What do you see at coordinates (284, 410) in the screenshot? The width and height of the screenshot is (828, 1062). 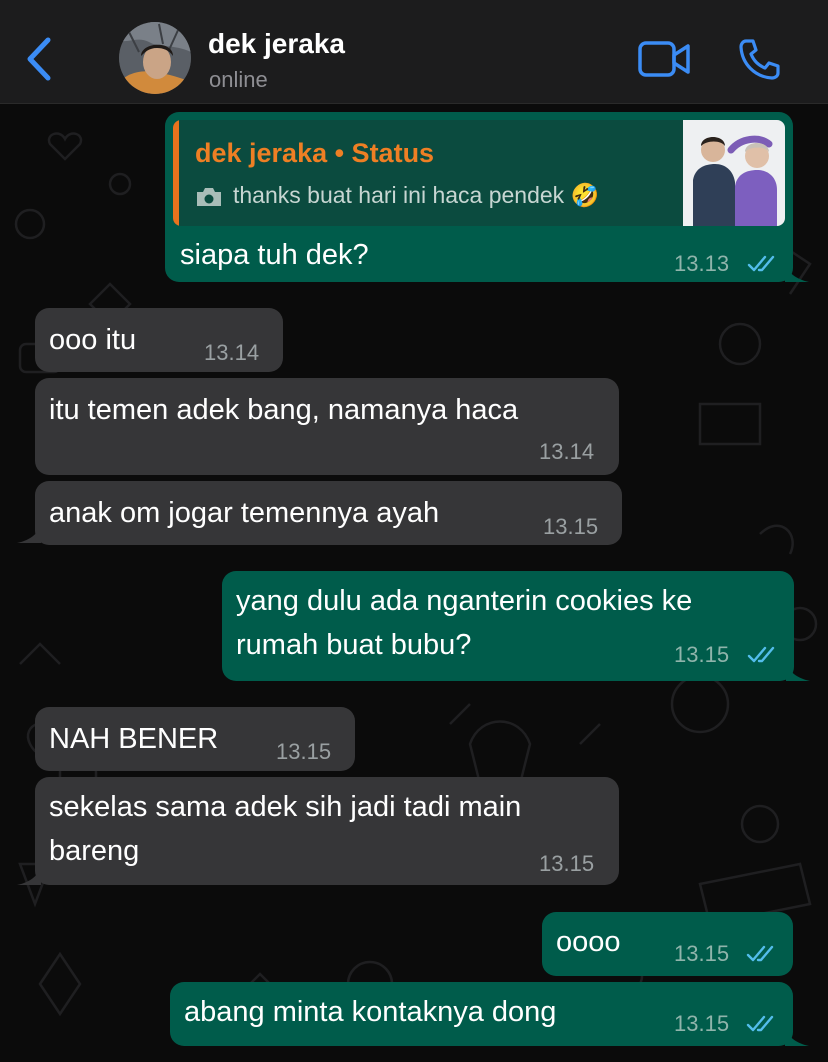 I see `message-text: itu temen adek bang, namanya haca` at bounding box center [284, 410].